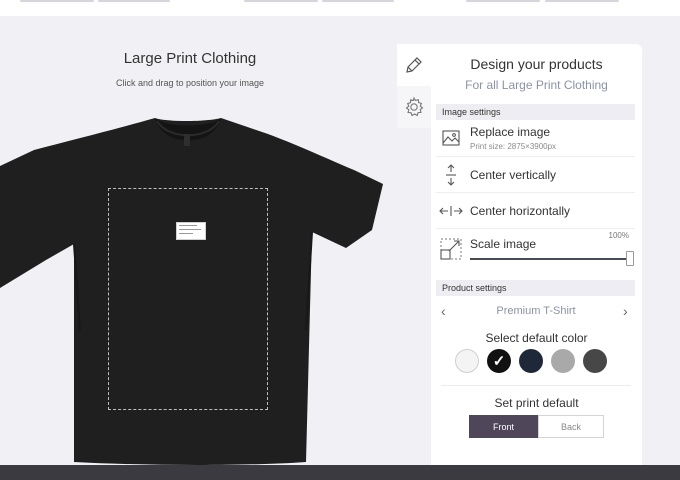  I want to click on back-print-button: Back, so click(571, 426).